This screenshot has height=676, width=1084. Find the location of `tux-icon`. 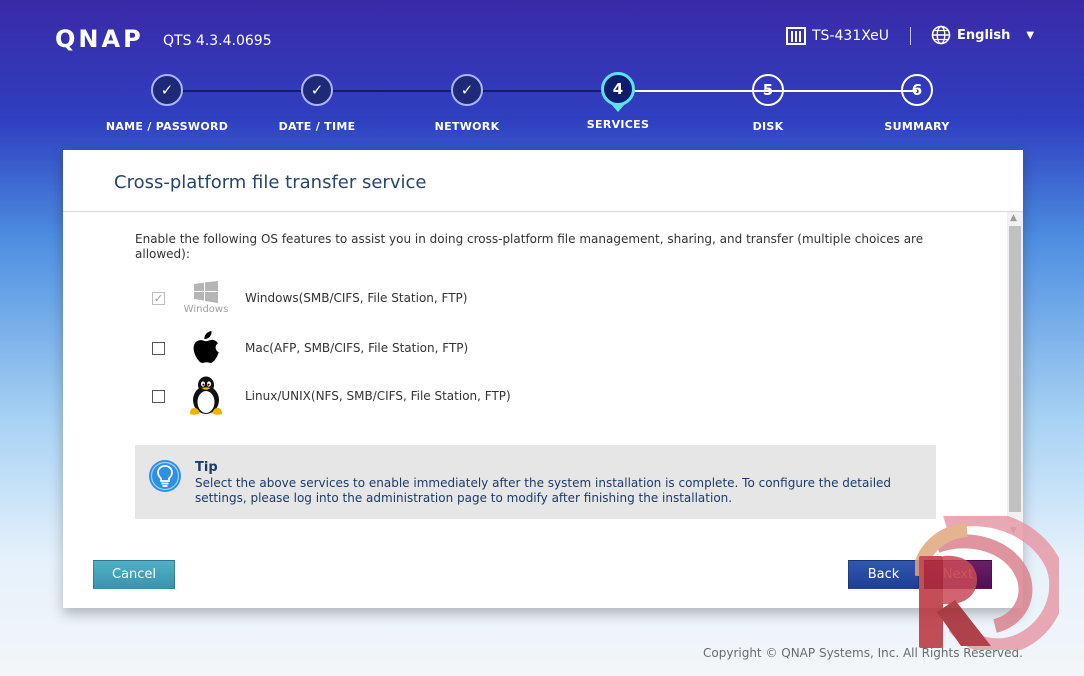

tux-icon is located at coordinates (206, 396).